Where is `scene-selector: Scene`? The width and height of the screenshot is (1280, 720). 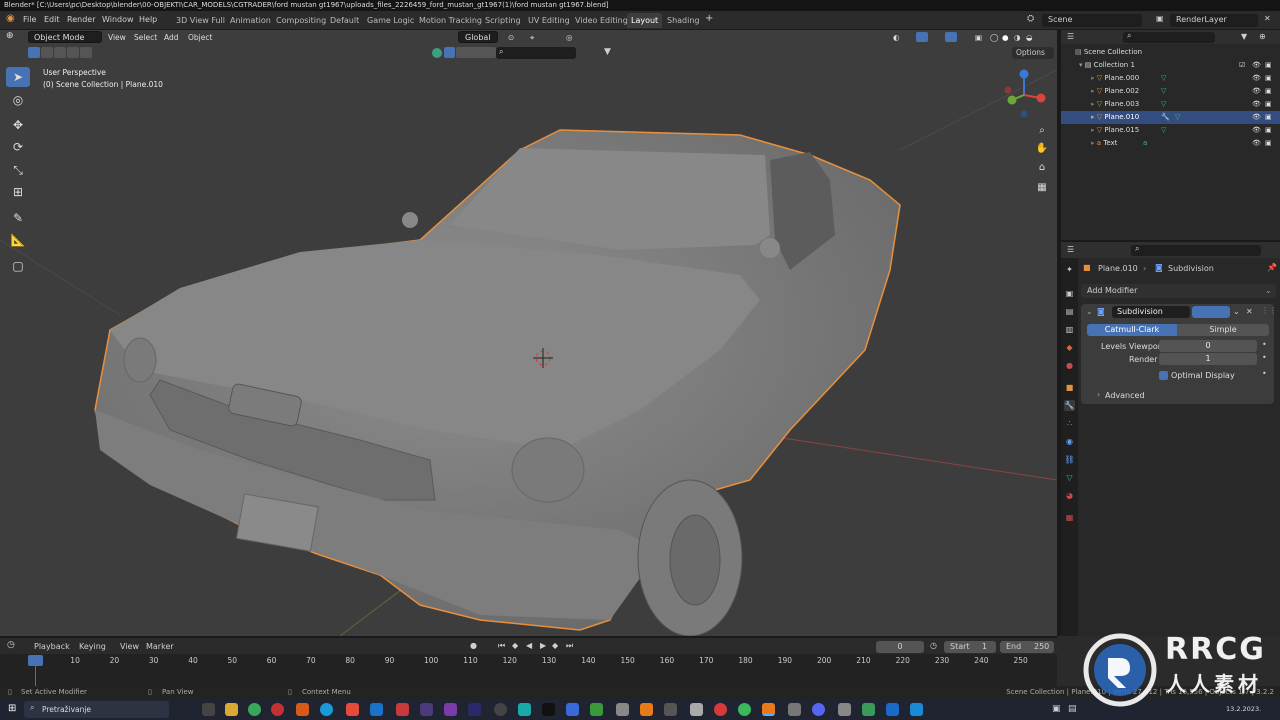 scene-selector: Scene is located at coordinates (1092, 20).